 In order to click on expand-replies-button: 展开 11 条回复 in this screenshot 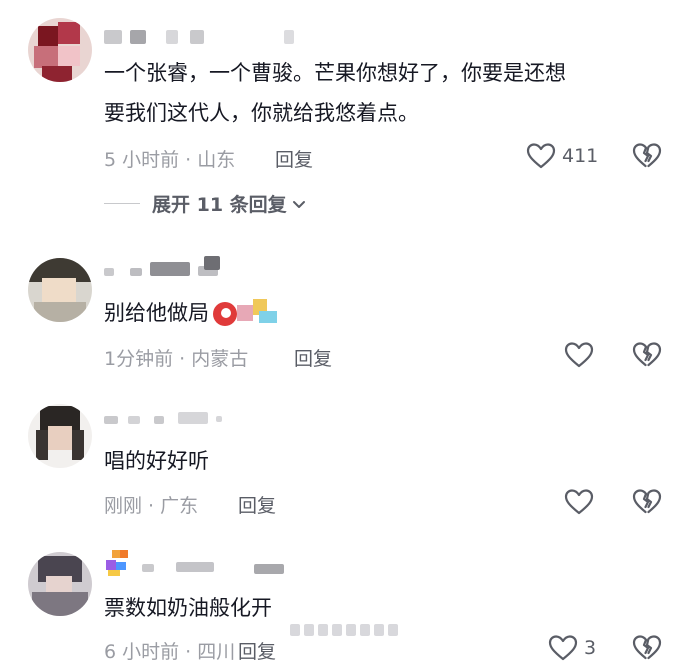, I will do `click(205, 203)`.